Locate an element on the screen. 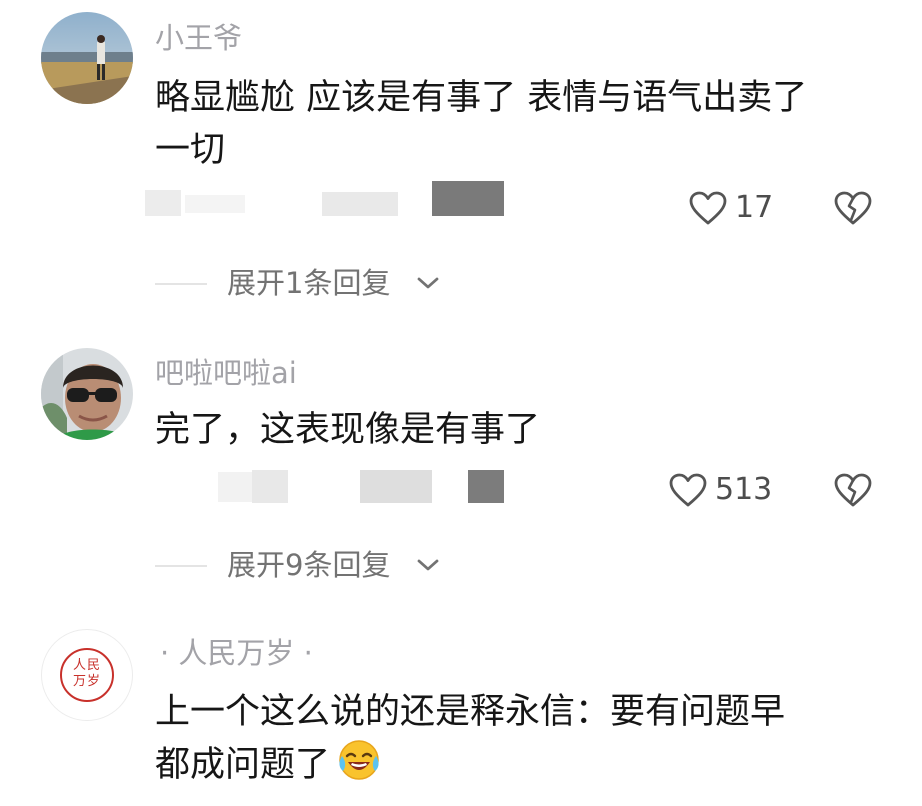  like-count: 513 is located at coordinates (744, 489).